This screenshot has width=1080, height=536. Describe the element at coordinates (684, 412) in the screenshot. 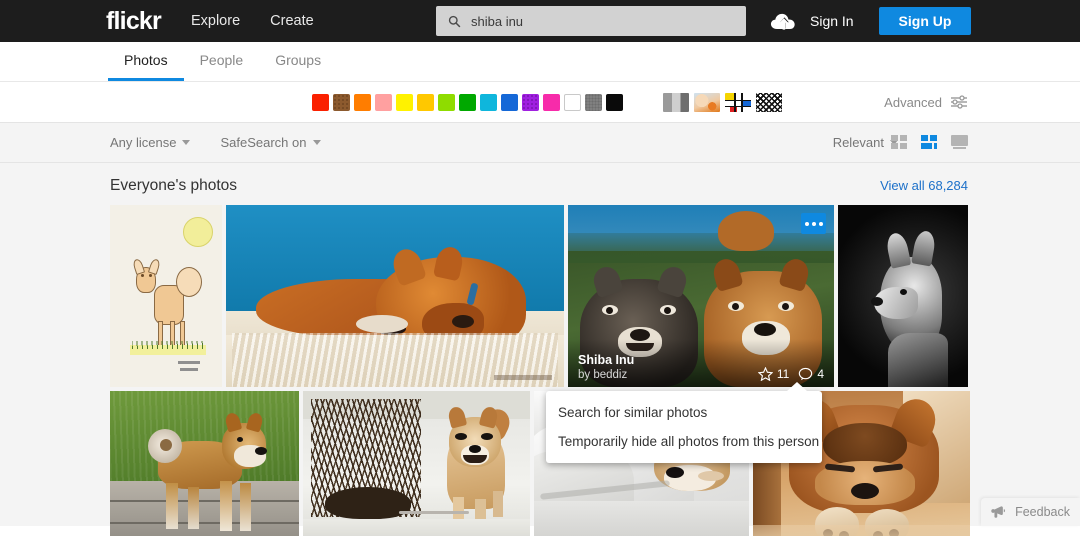

I see `menu-item-search-similar: Search for similar photos` at that location.